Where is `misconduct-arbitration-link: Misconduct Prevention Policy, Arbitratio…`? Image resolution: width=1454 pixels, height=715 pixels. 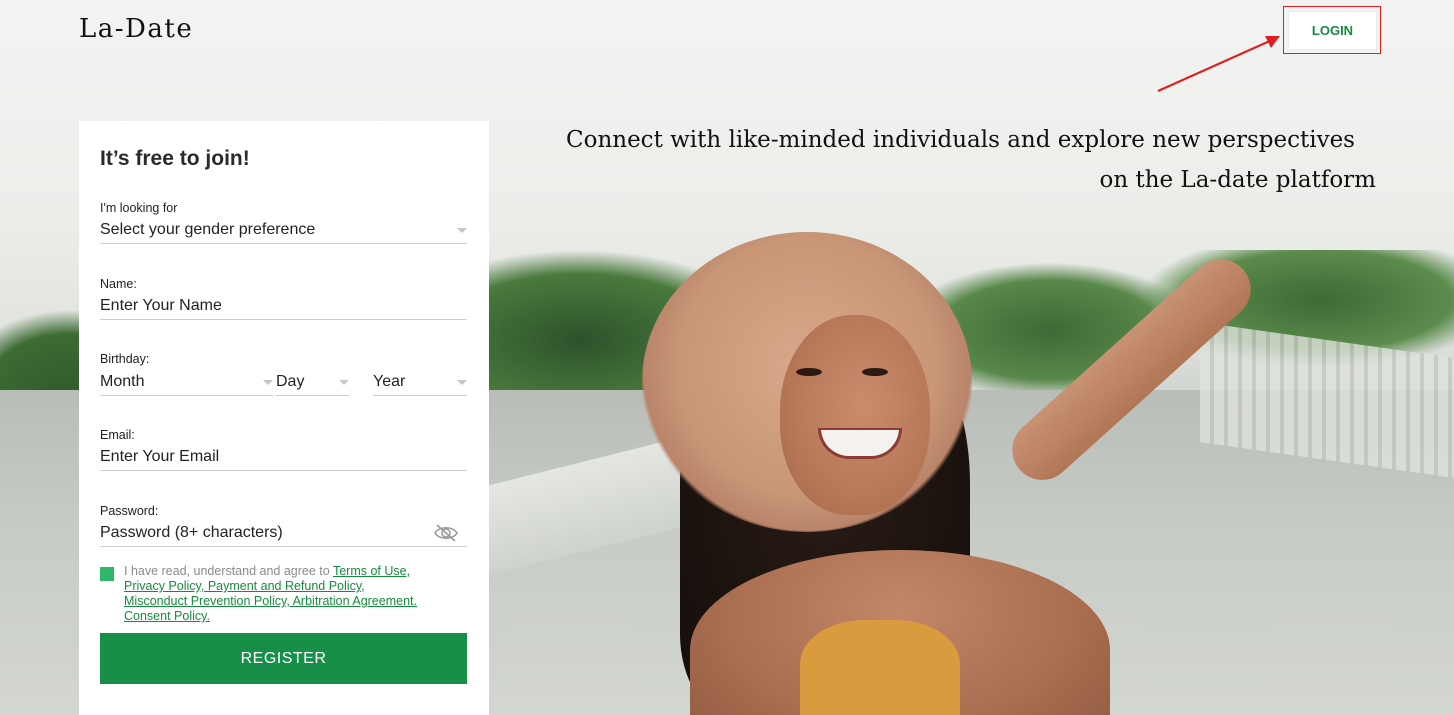
misconduct-arbitration-link: Misconduct Prevention Policy, Arbitratio… is located at coordinates (270, 601).